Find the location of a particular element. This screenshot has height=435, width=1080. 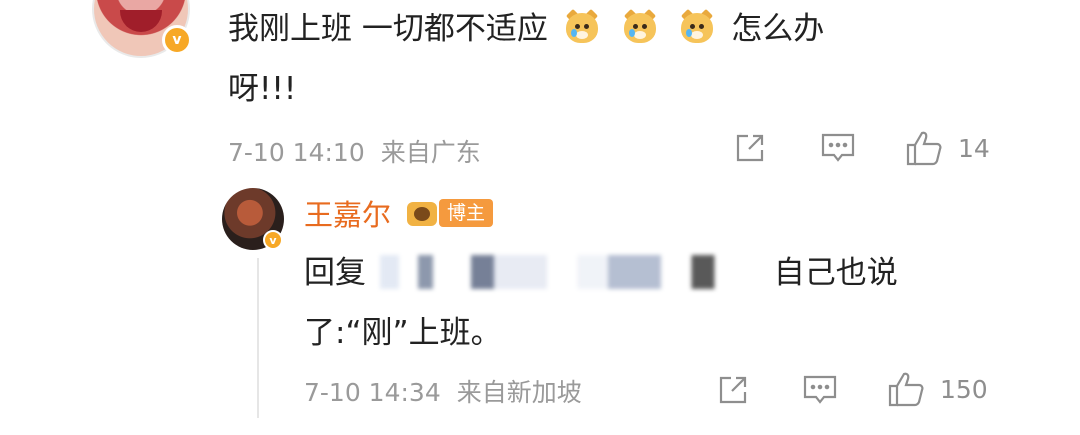

comment-text-part2: 怎么办 is located at coordinates (778, 29).